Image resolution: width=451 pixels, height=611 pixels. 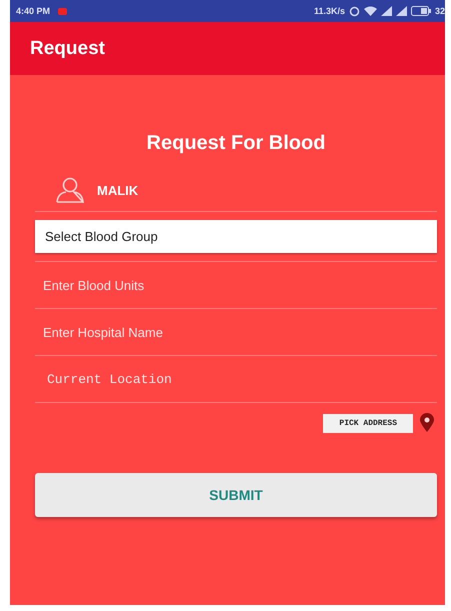 I want to click on input-field: Current Location, so click(x=236, y=379).